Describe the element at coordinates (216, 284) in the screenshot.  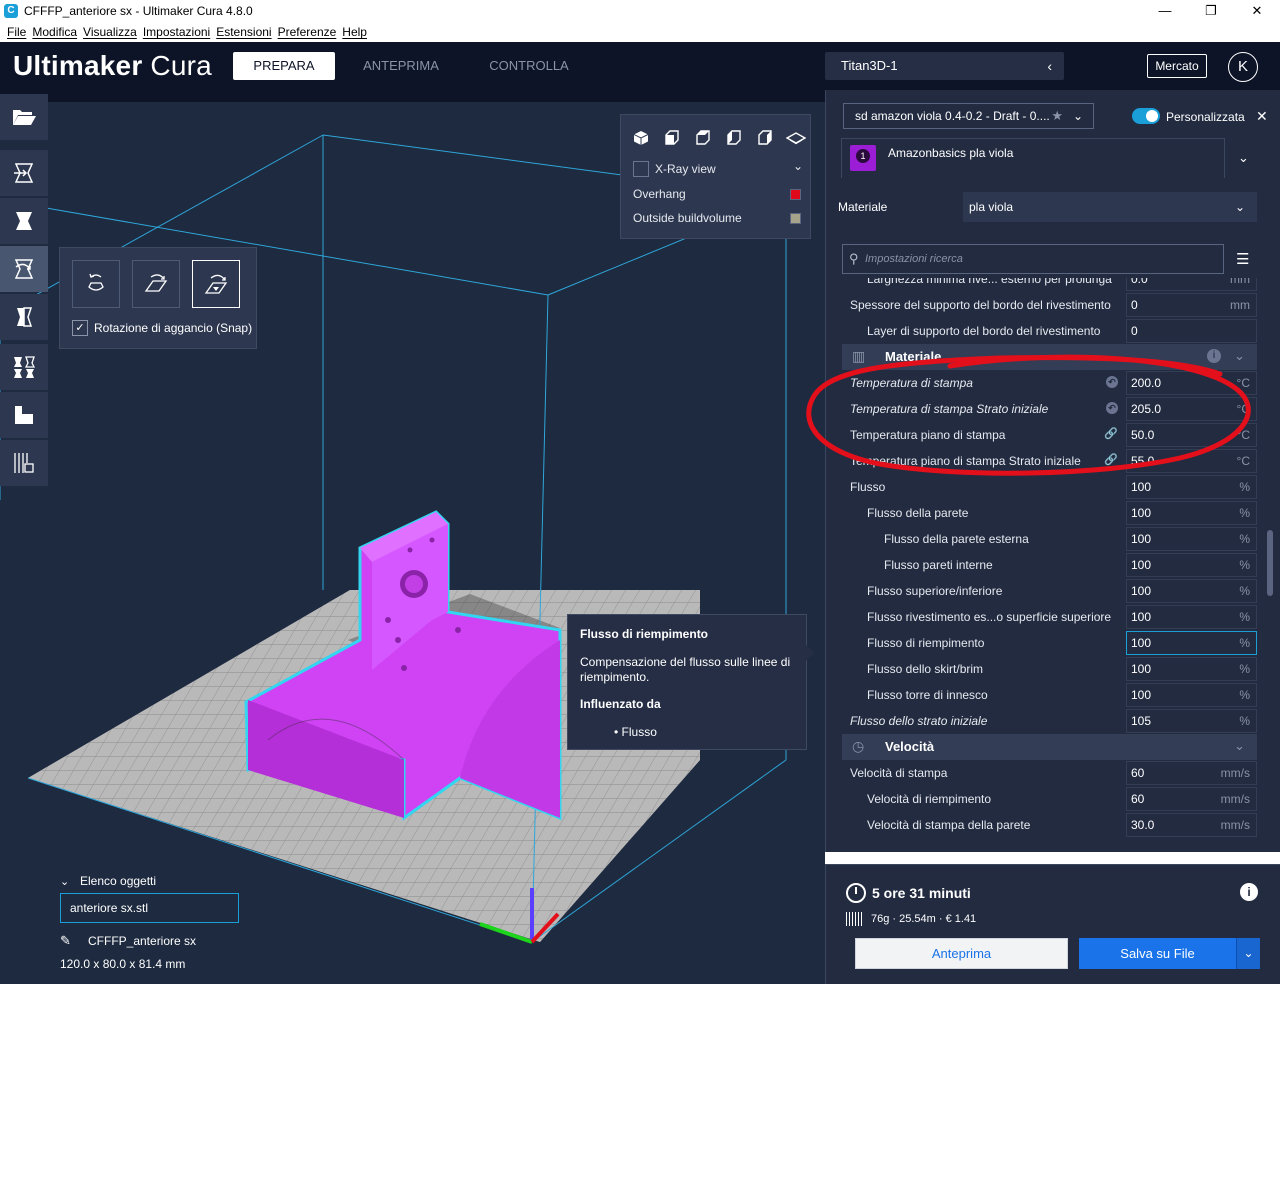
I see `select-face-to-align-button` at that location.